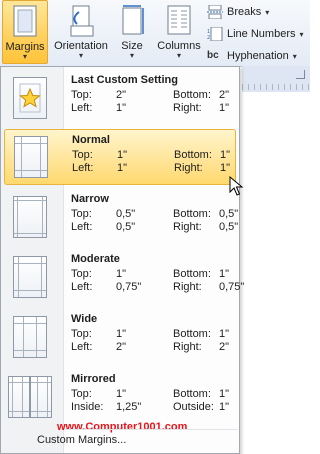 The height and width of the screenshot is (454, 320). Describe the element at coordinates (84, 319) in the screenshot. I see `option-title: Wide` at that location.